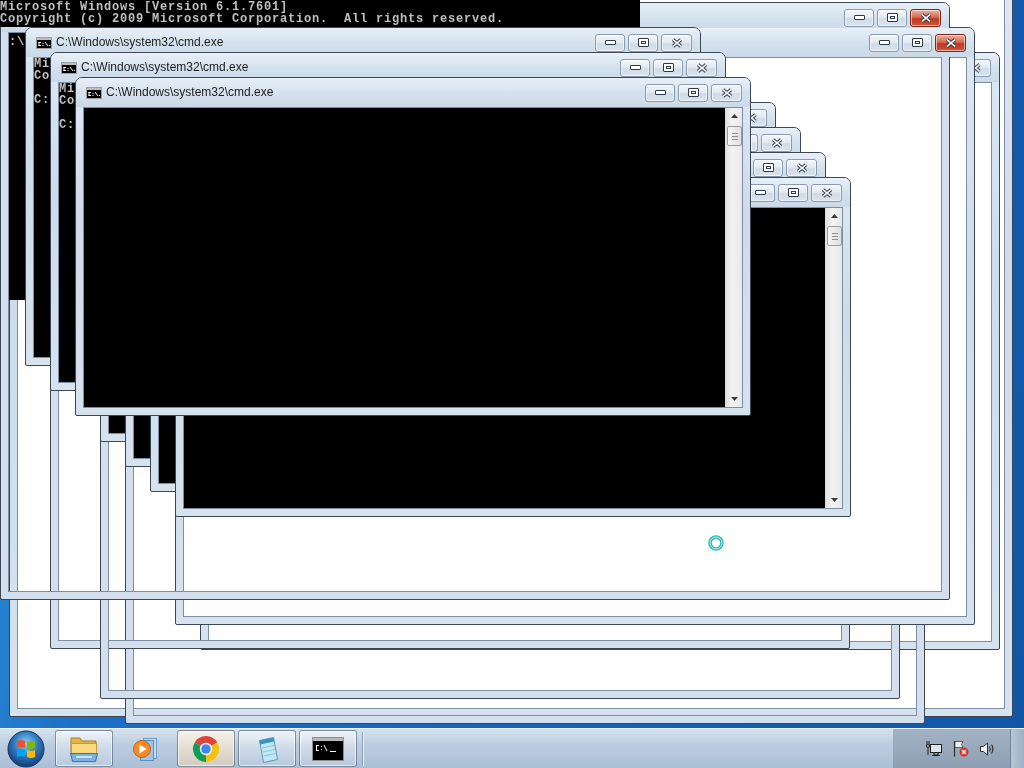 This screenshot has height=768, width=1024. What do you see at coordinates (144, 7) in the screenshot?
I see `console-text: Microsoft Windows [Version 6.1.7601]` at bounding box center [144, 7].